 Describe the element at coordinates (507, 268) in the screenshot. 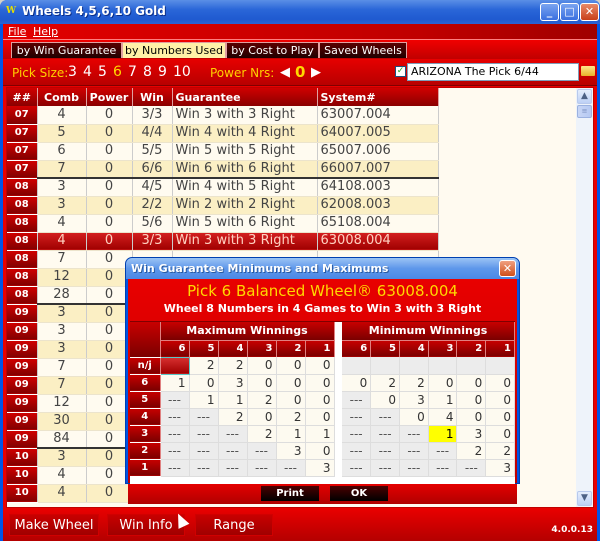

I see `dialog-close-icon: ✕` at that location.